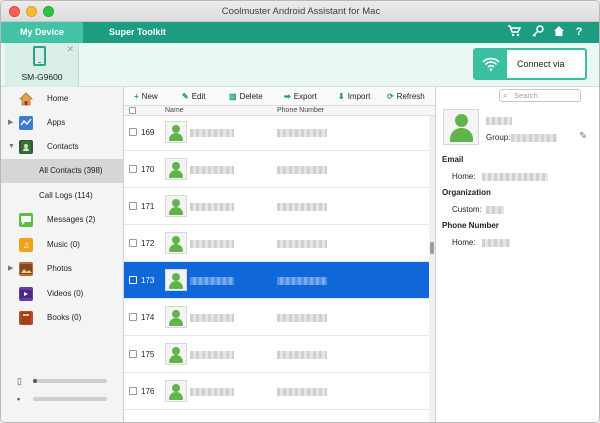 This screenshot has width=600, height=423. Describe the element at coordinates (276, 133) in the screenshot. I see `table-row: 169` at that location.